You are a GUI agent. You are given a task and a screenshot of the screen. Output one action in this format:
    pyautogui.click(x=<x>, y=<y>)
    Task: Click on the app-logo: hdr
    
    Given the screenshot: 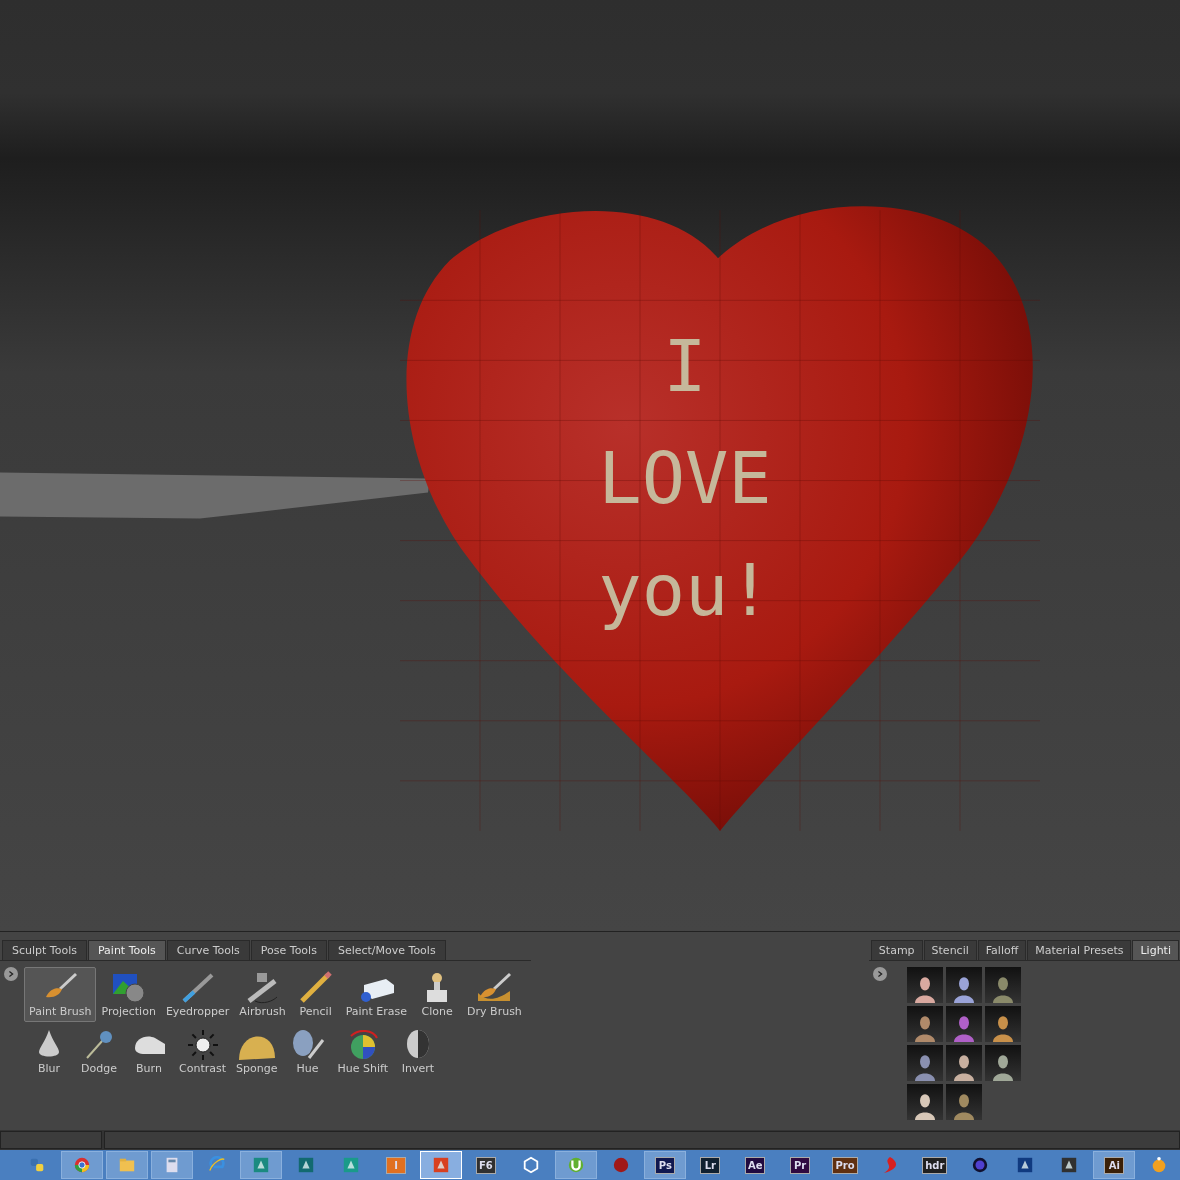 What is the action you would take?
    pyautogui.click(x=935, y=1165)
    